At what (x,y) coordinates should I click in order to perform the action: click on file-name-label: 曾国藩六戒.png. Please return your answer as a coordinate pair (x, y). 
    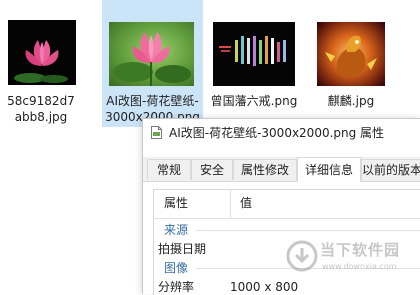
    Looking at the image, I should click on (254, 101).